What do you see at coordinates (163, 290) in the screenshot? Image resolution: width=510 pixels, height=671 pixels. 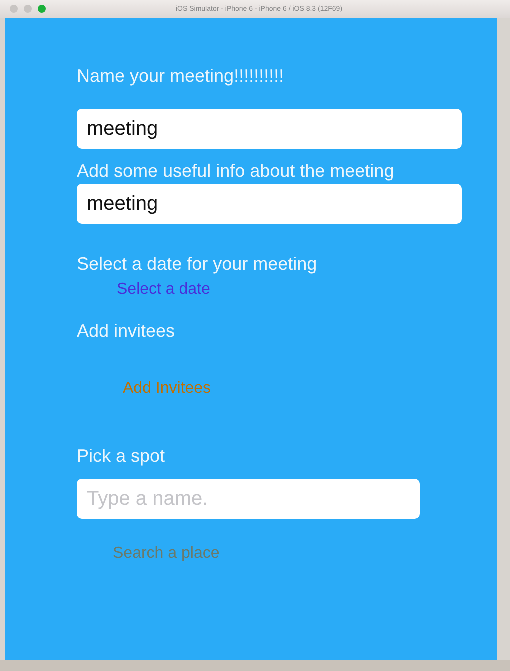 I see `link-button: Select a date` at bounding box center [163, 290].